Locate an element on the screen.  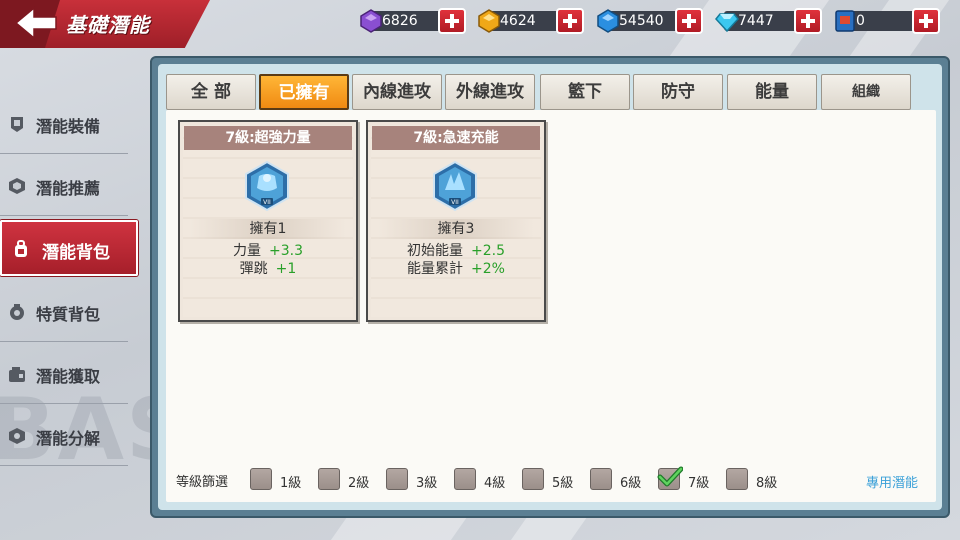
back-arrow-icon is located at coordinates (35, 23).